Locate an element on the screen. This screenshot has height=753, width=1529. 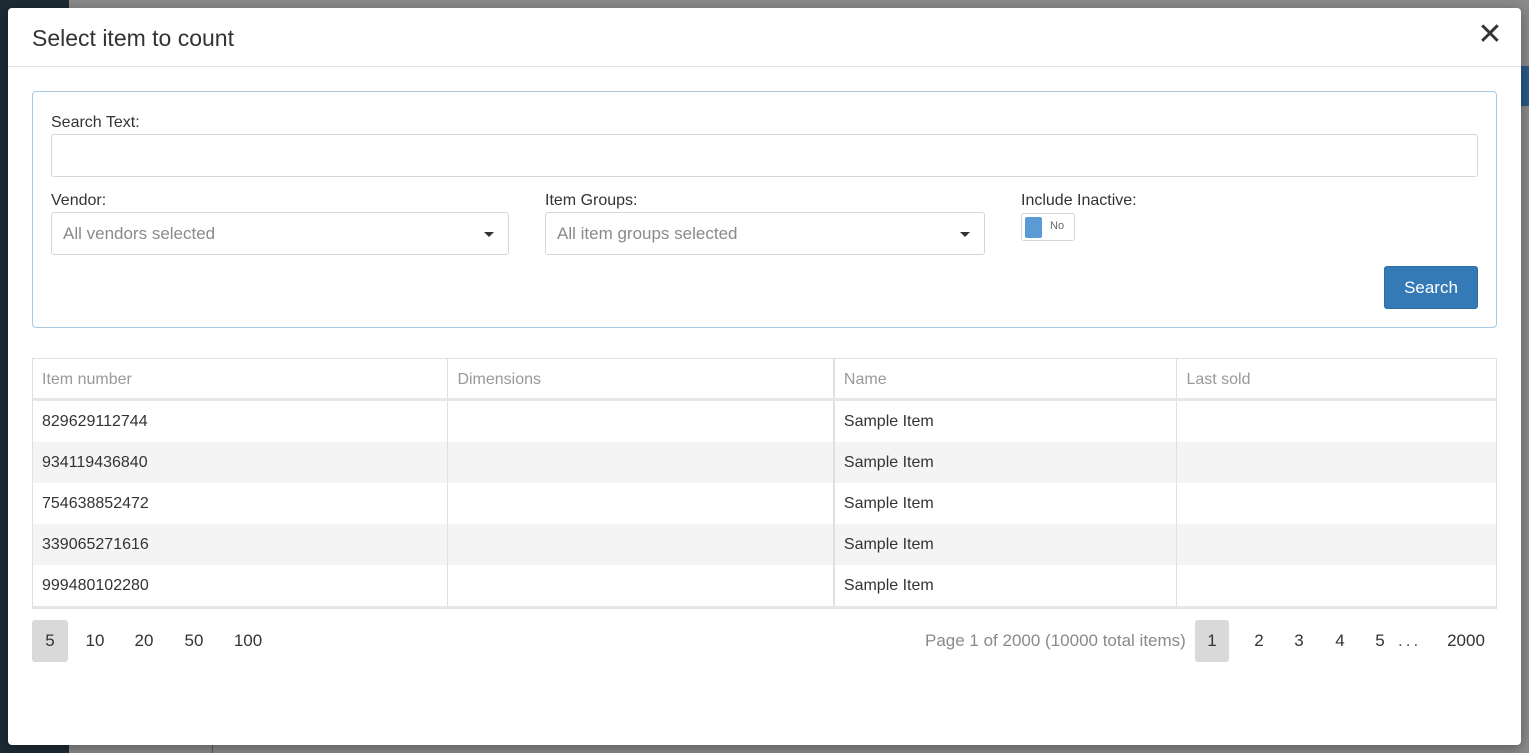
page-button-1: 1 is located at coordinates (1212, 641).